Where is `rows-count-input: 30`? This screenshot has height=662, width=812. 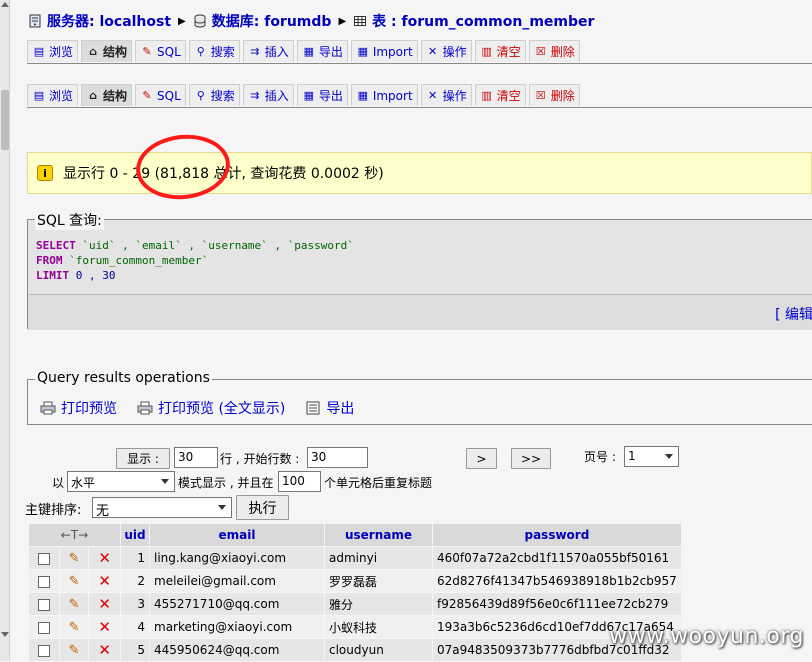 rows-count-input: 30 is located at coordinates (196, 457).